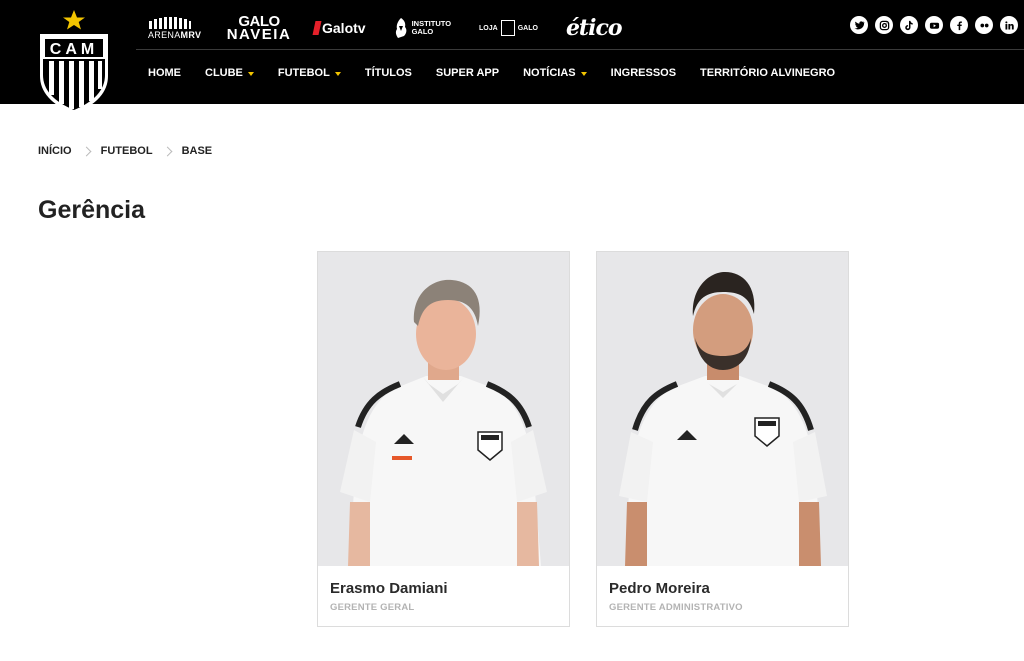 This screenshot has width=1024, height=661. I want to click on header-divider, so click(580, 49).